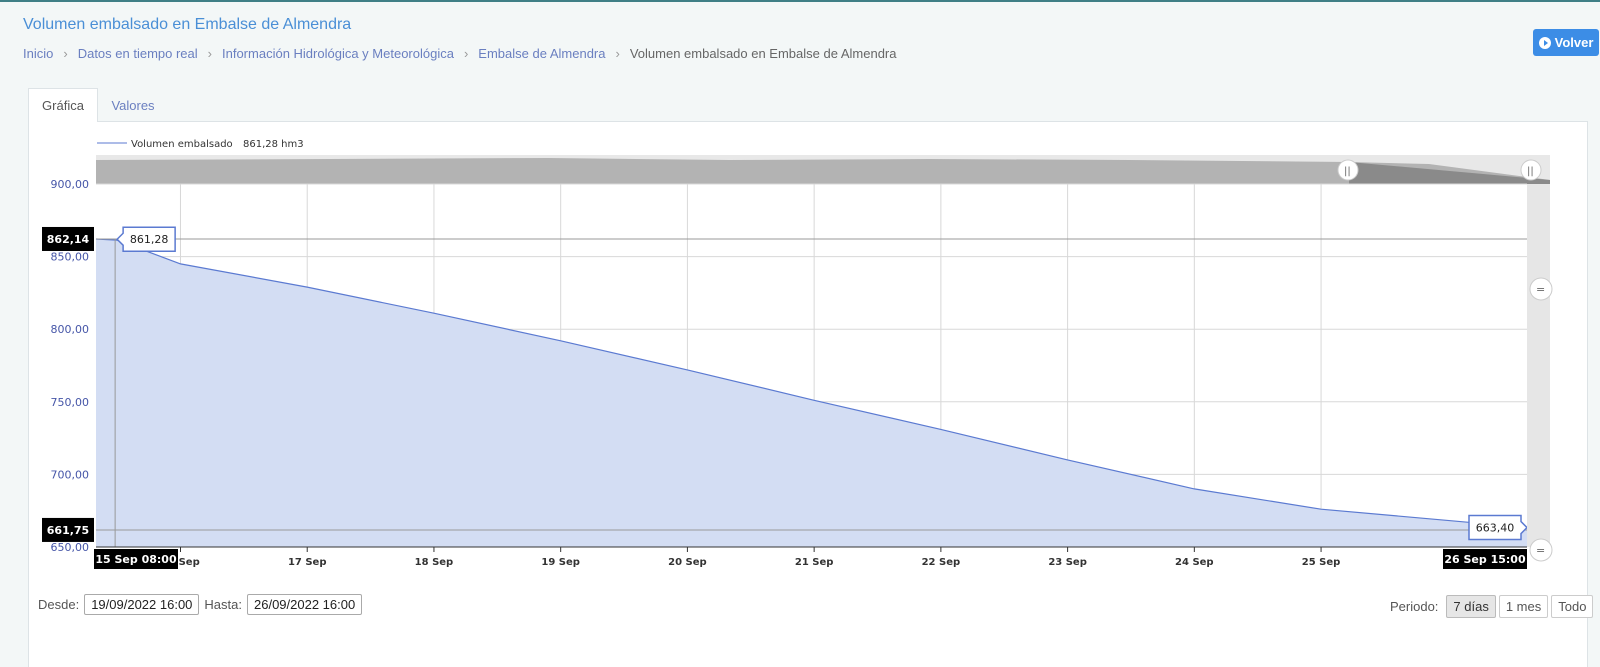 This screenshot has height=667, width=1600. What do you see at coordinates (70, 184) in the screenshot?
I see `y-tick-label: 900,00` at bounding box center [70, 184].